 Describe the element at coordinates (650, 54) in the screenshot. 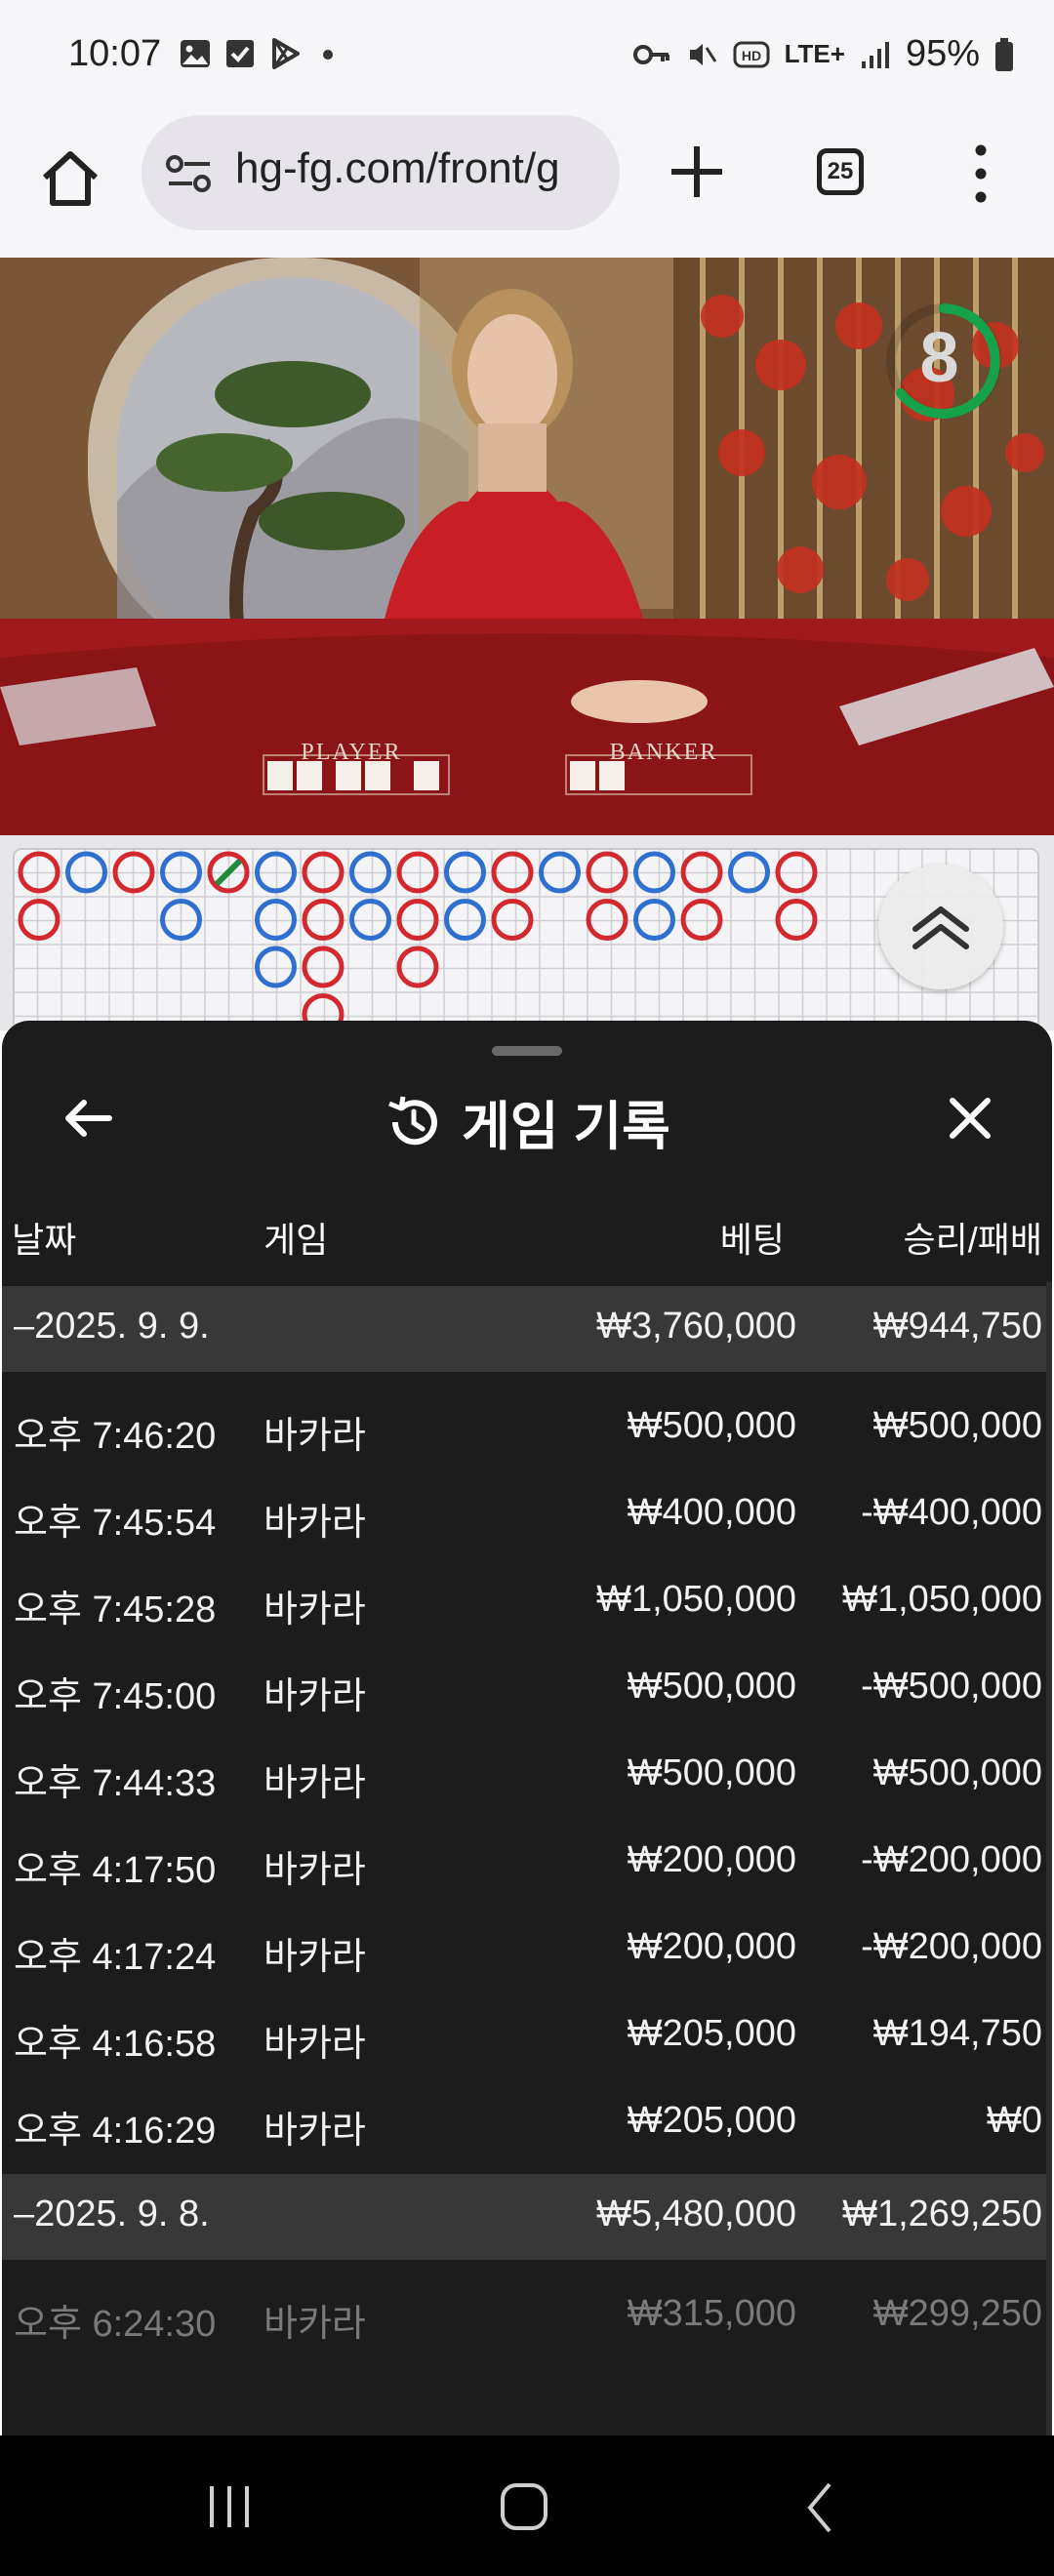

I see `key-icon` at that location.